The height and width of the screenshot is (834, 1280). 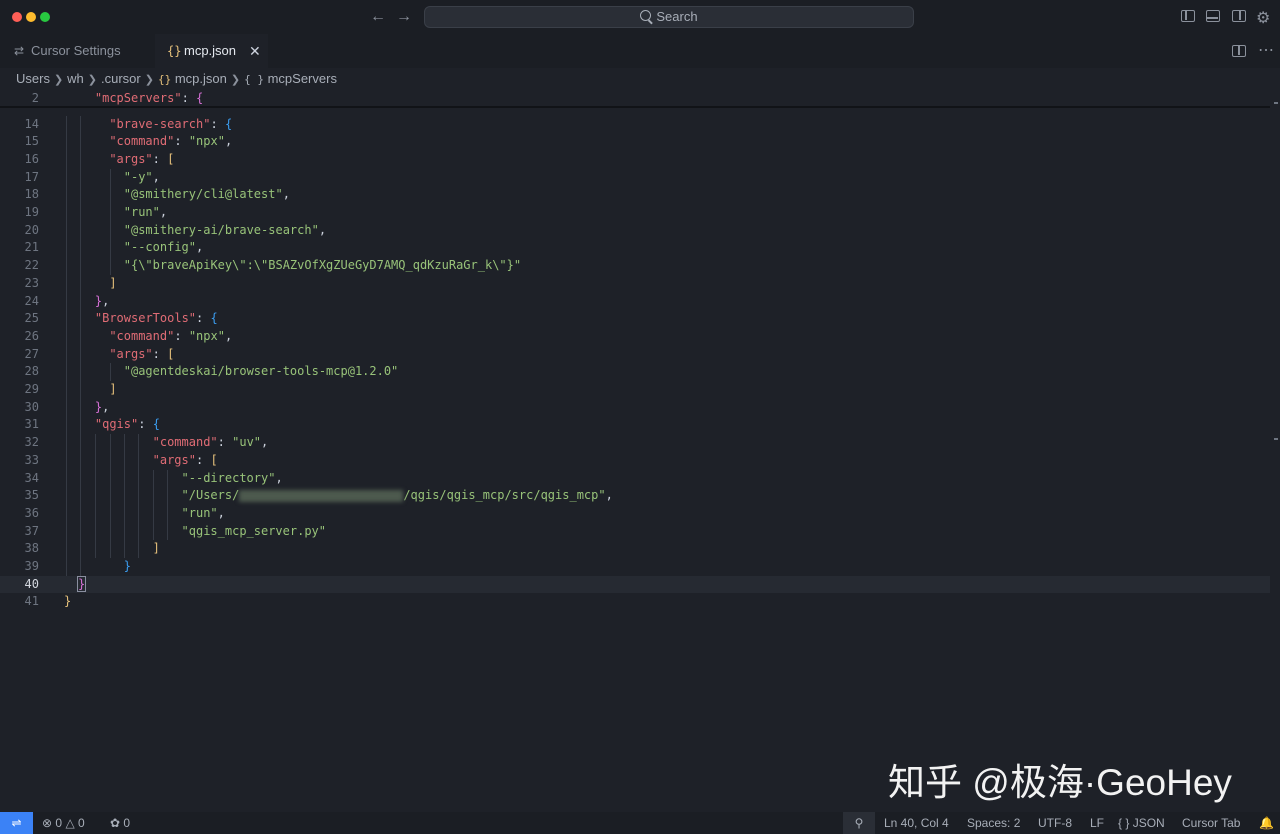 I want to click on indentation: Spaces: 2, so click(x=993, y=823).